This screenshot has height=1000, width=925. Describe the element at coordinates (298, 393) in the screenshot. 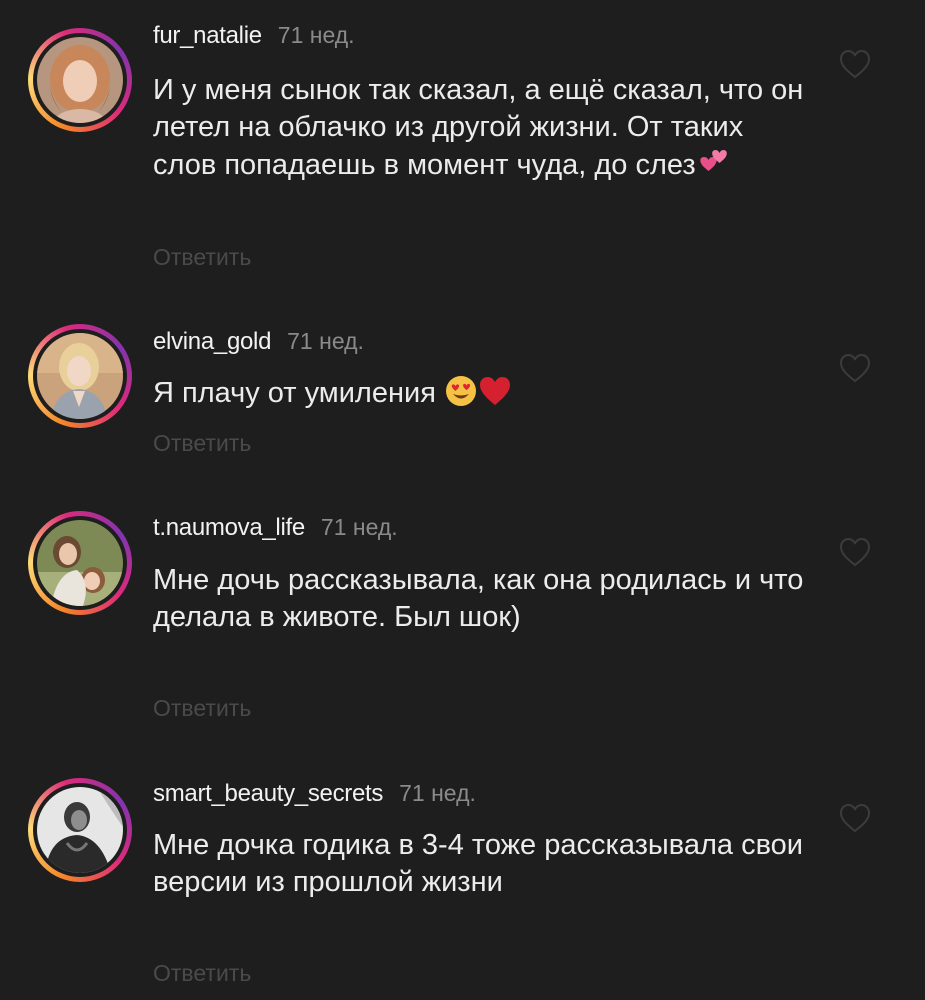

I see `comment-text-body: Я плачу от умиления` at that location.